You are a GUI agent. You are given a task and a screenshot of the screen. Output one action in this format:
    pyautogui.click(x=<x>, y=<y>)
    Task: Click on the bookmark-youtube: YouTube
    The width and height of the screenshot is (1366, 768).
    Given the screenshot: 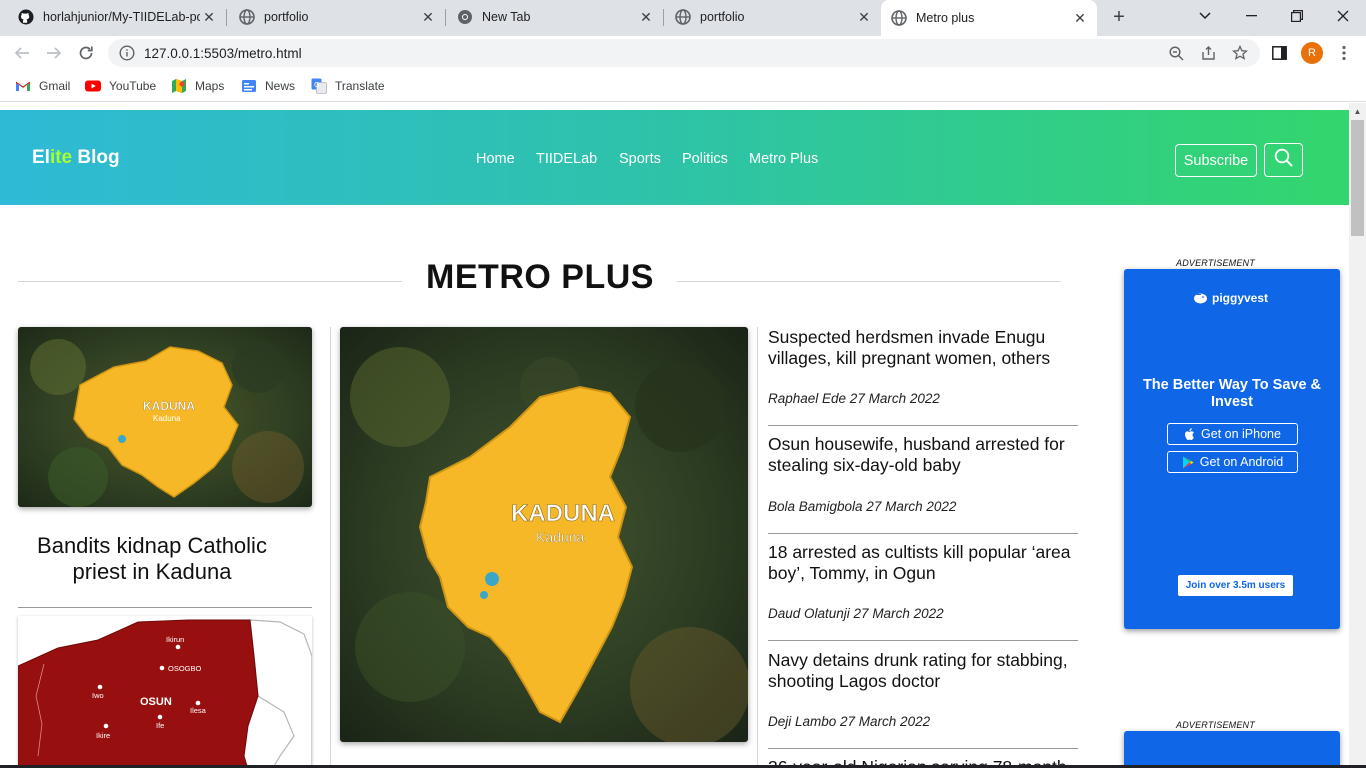 What is the action you would take?
    pyautogui.click(x=120, y=86)
    